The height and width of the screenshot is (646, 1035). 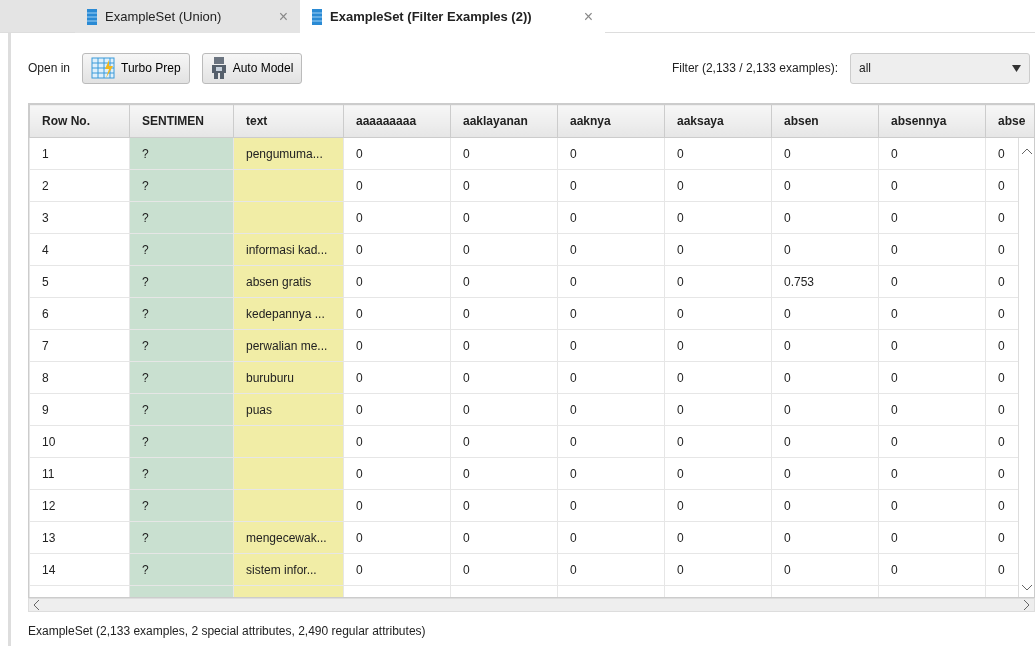 I want to click on table-cell: 0.753, so click(x=825, y=281).